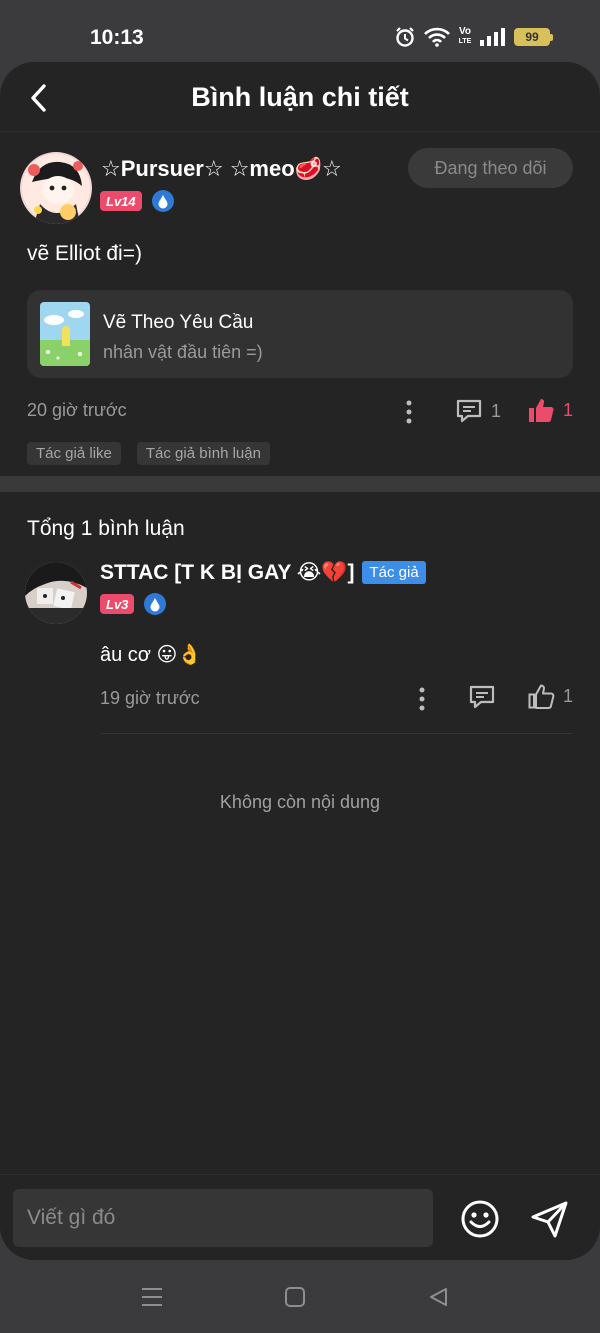 Image resolution: width=600 pixels, height=1333 pixels. I want to click on nav-home-button, so click(295, 1297).